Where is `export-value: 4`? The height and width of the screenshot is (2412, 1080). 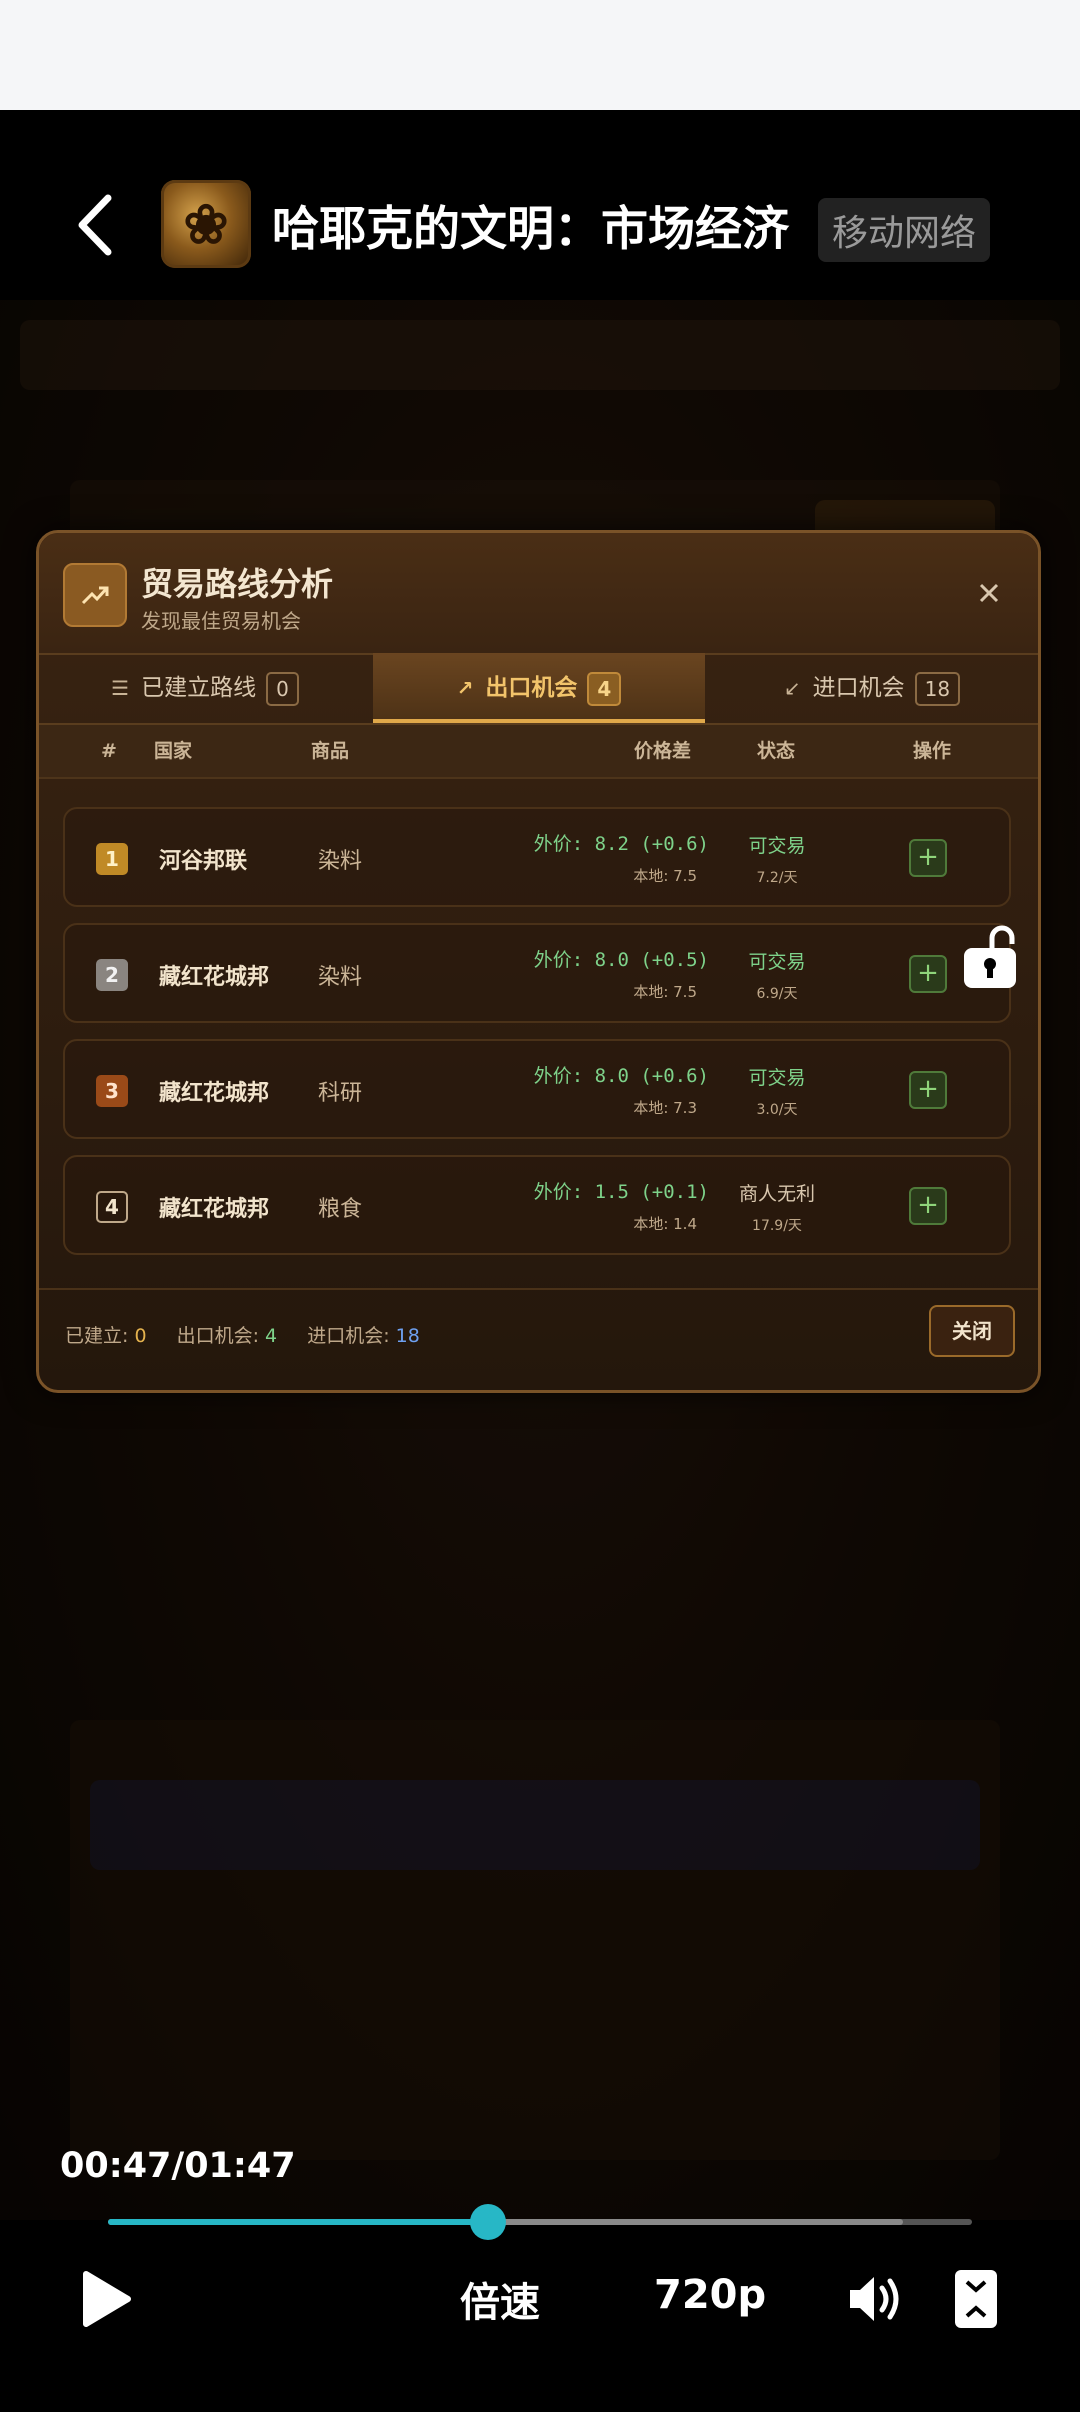 export-value: 4 is located at coordinates (271, 1336).